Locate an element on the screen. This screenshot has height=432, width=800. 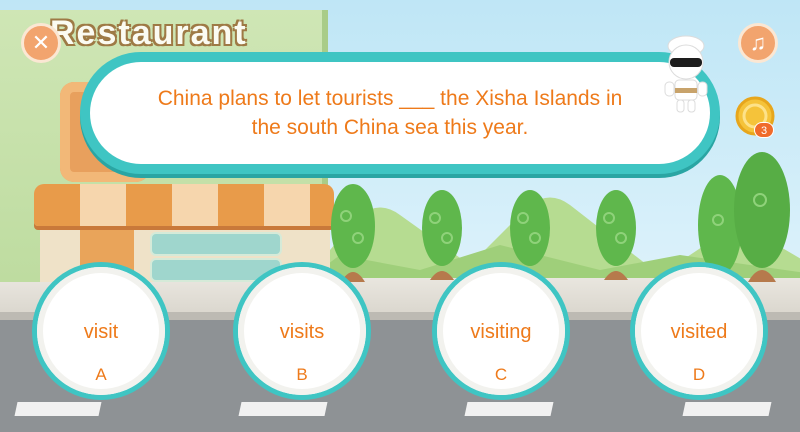
restaurant-sign: Restaurant is located at coordinates (149, 33).